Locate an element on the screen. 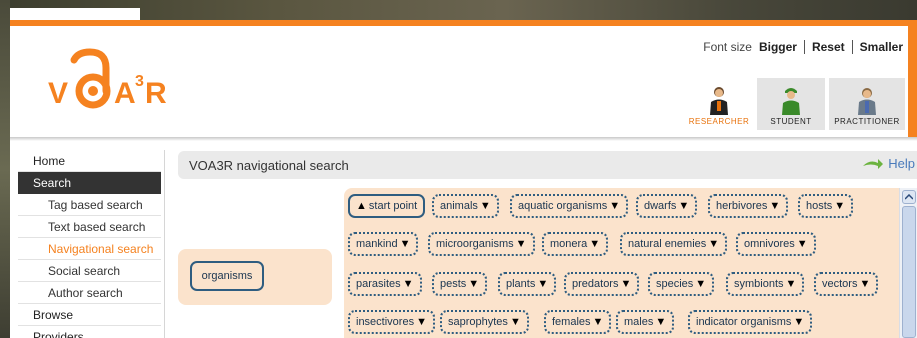  divider is located at coordinates (804, 47).